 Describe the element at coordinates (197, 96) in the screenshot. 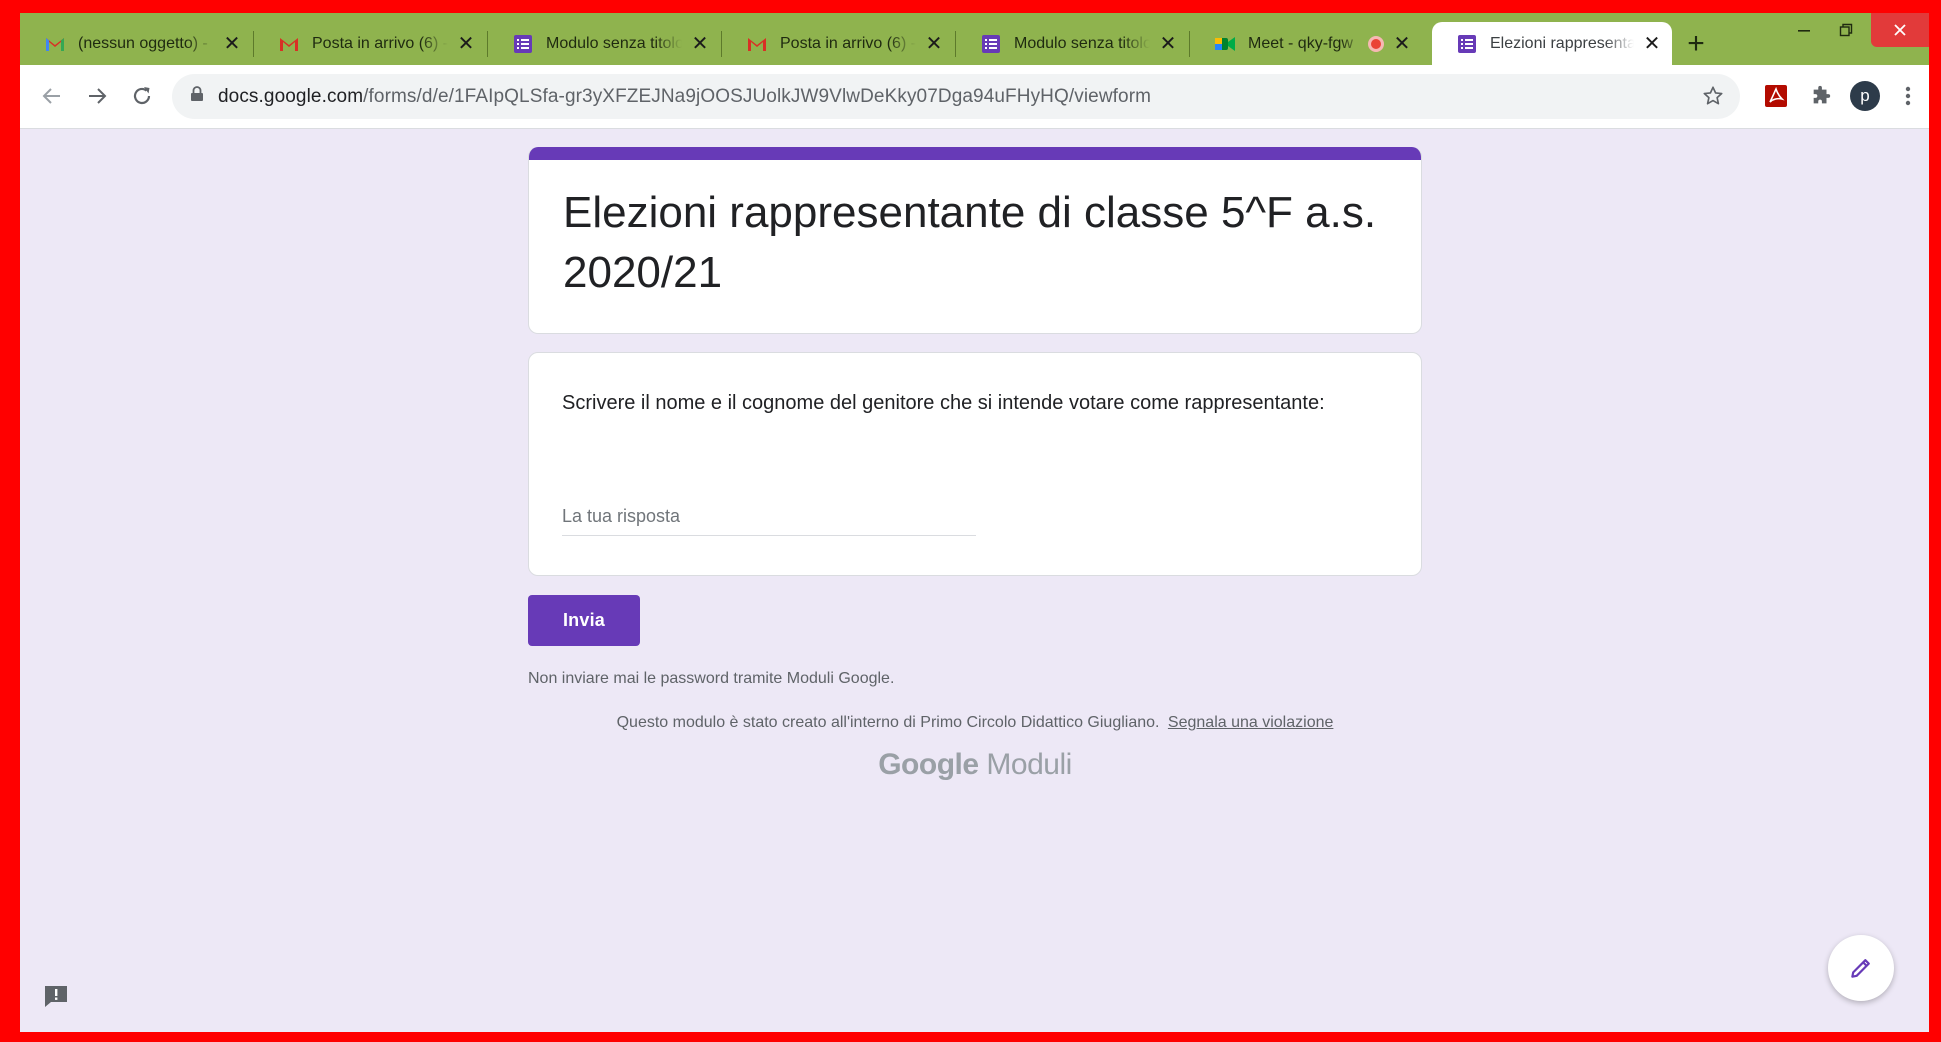

I see `lock-icon` at that location.